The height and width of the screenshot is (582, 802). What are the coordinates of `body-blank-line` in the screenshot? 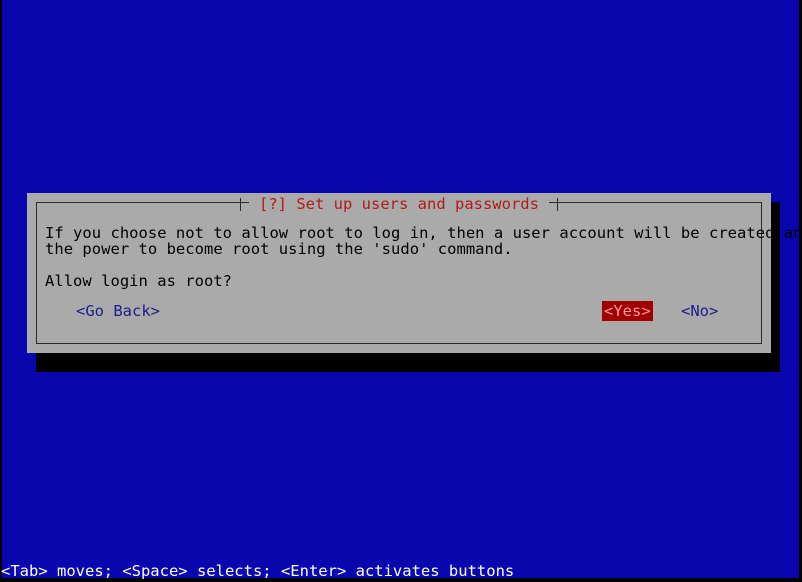 It's located at (401, 265).